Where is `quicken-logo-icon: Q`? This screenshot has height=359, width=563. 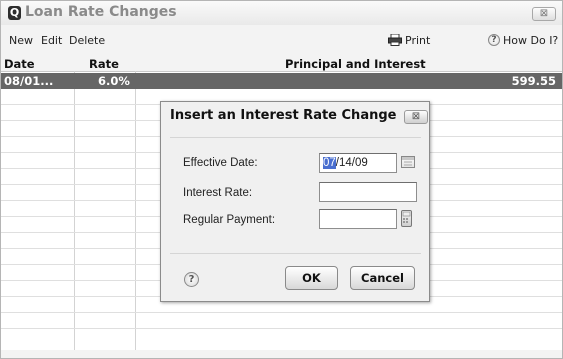
quicken-logo-icon: Q is located at coordinates (14, 13).